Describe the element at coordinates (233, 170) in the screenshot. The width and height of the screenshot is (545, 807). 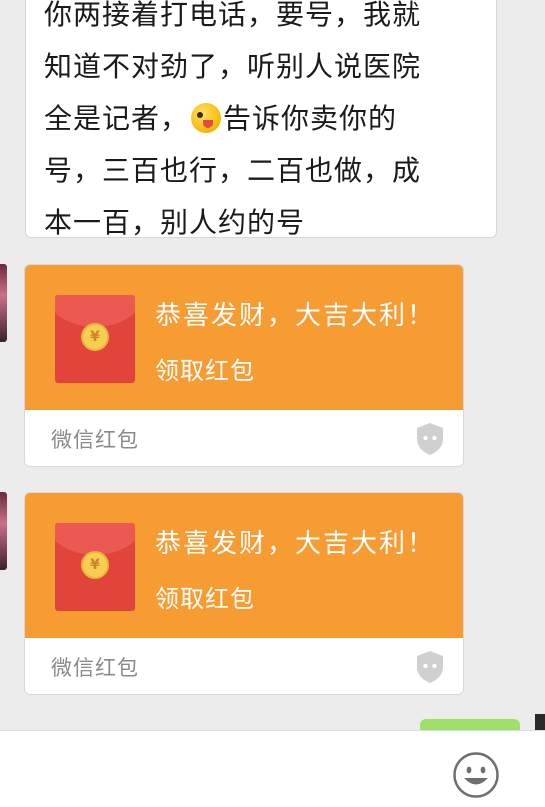
I see `message-line: 号，三百也行，二百也做，成` at that location.